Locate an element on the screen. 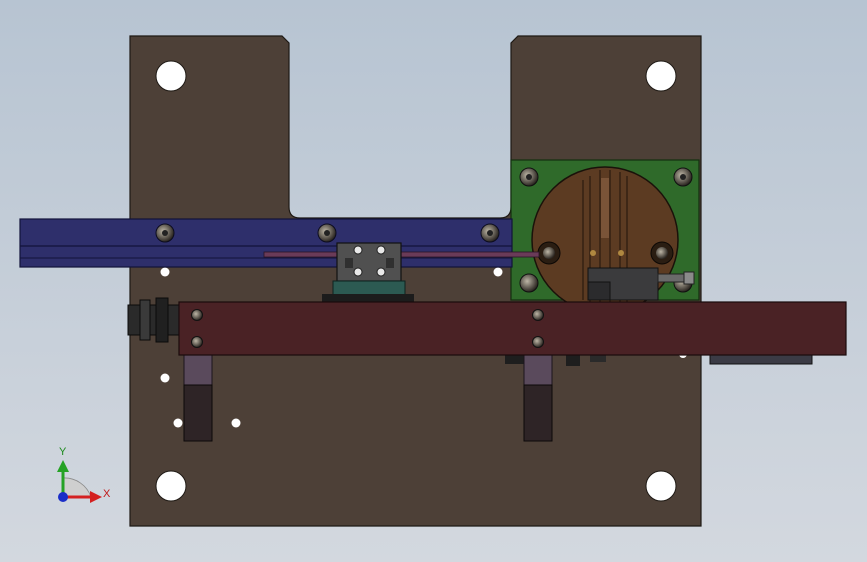 This screenshot has height=562, width=867. mounting-hole-bottom-left is located at coordinates (171, 486).